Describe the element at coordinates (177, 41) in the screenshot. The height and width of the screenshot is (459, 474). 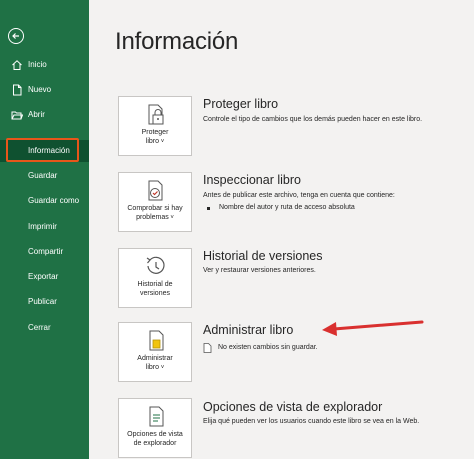
I see `page-title: Información` at that location.